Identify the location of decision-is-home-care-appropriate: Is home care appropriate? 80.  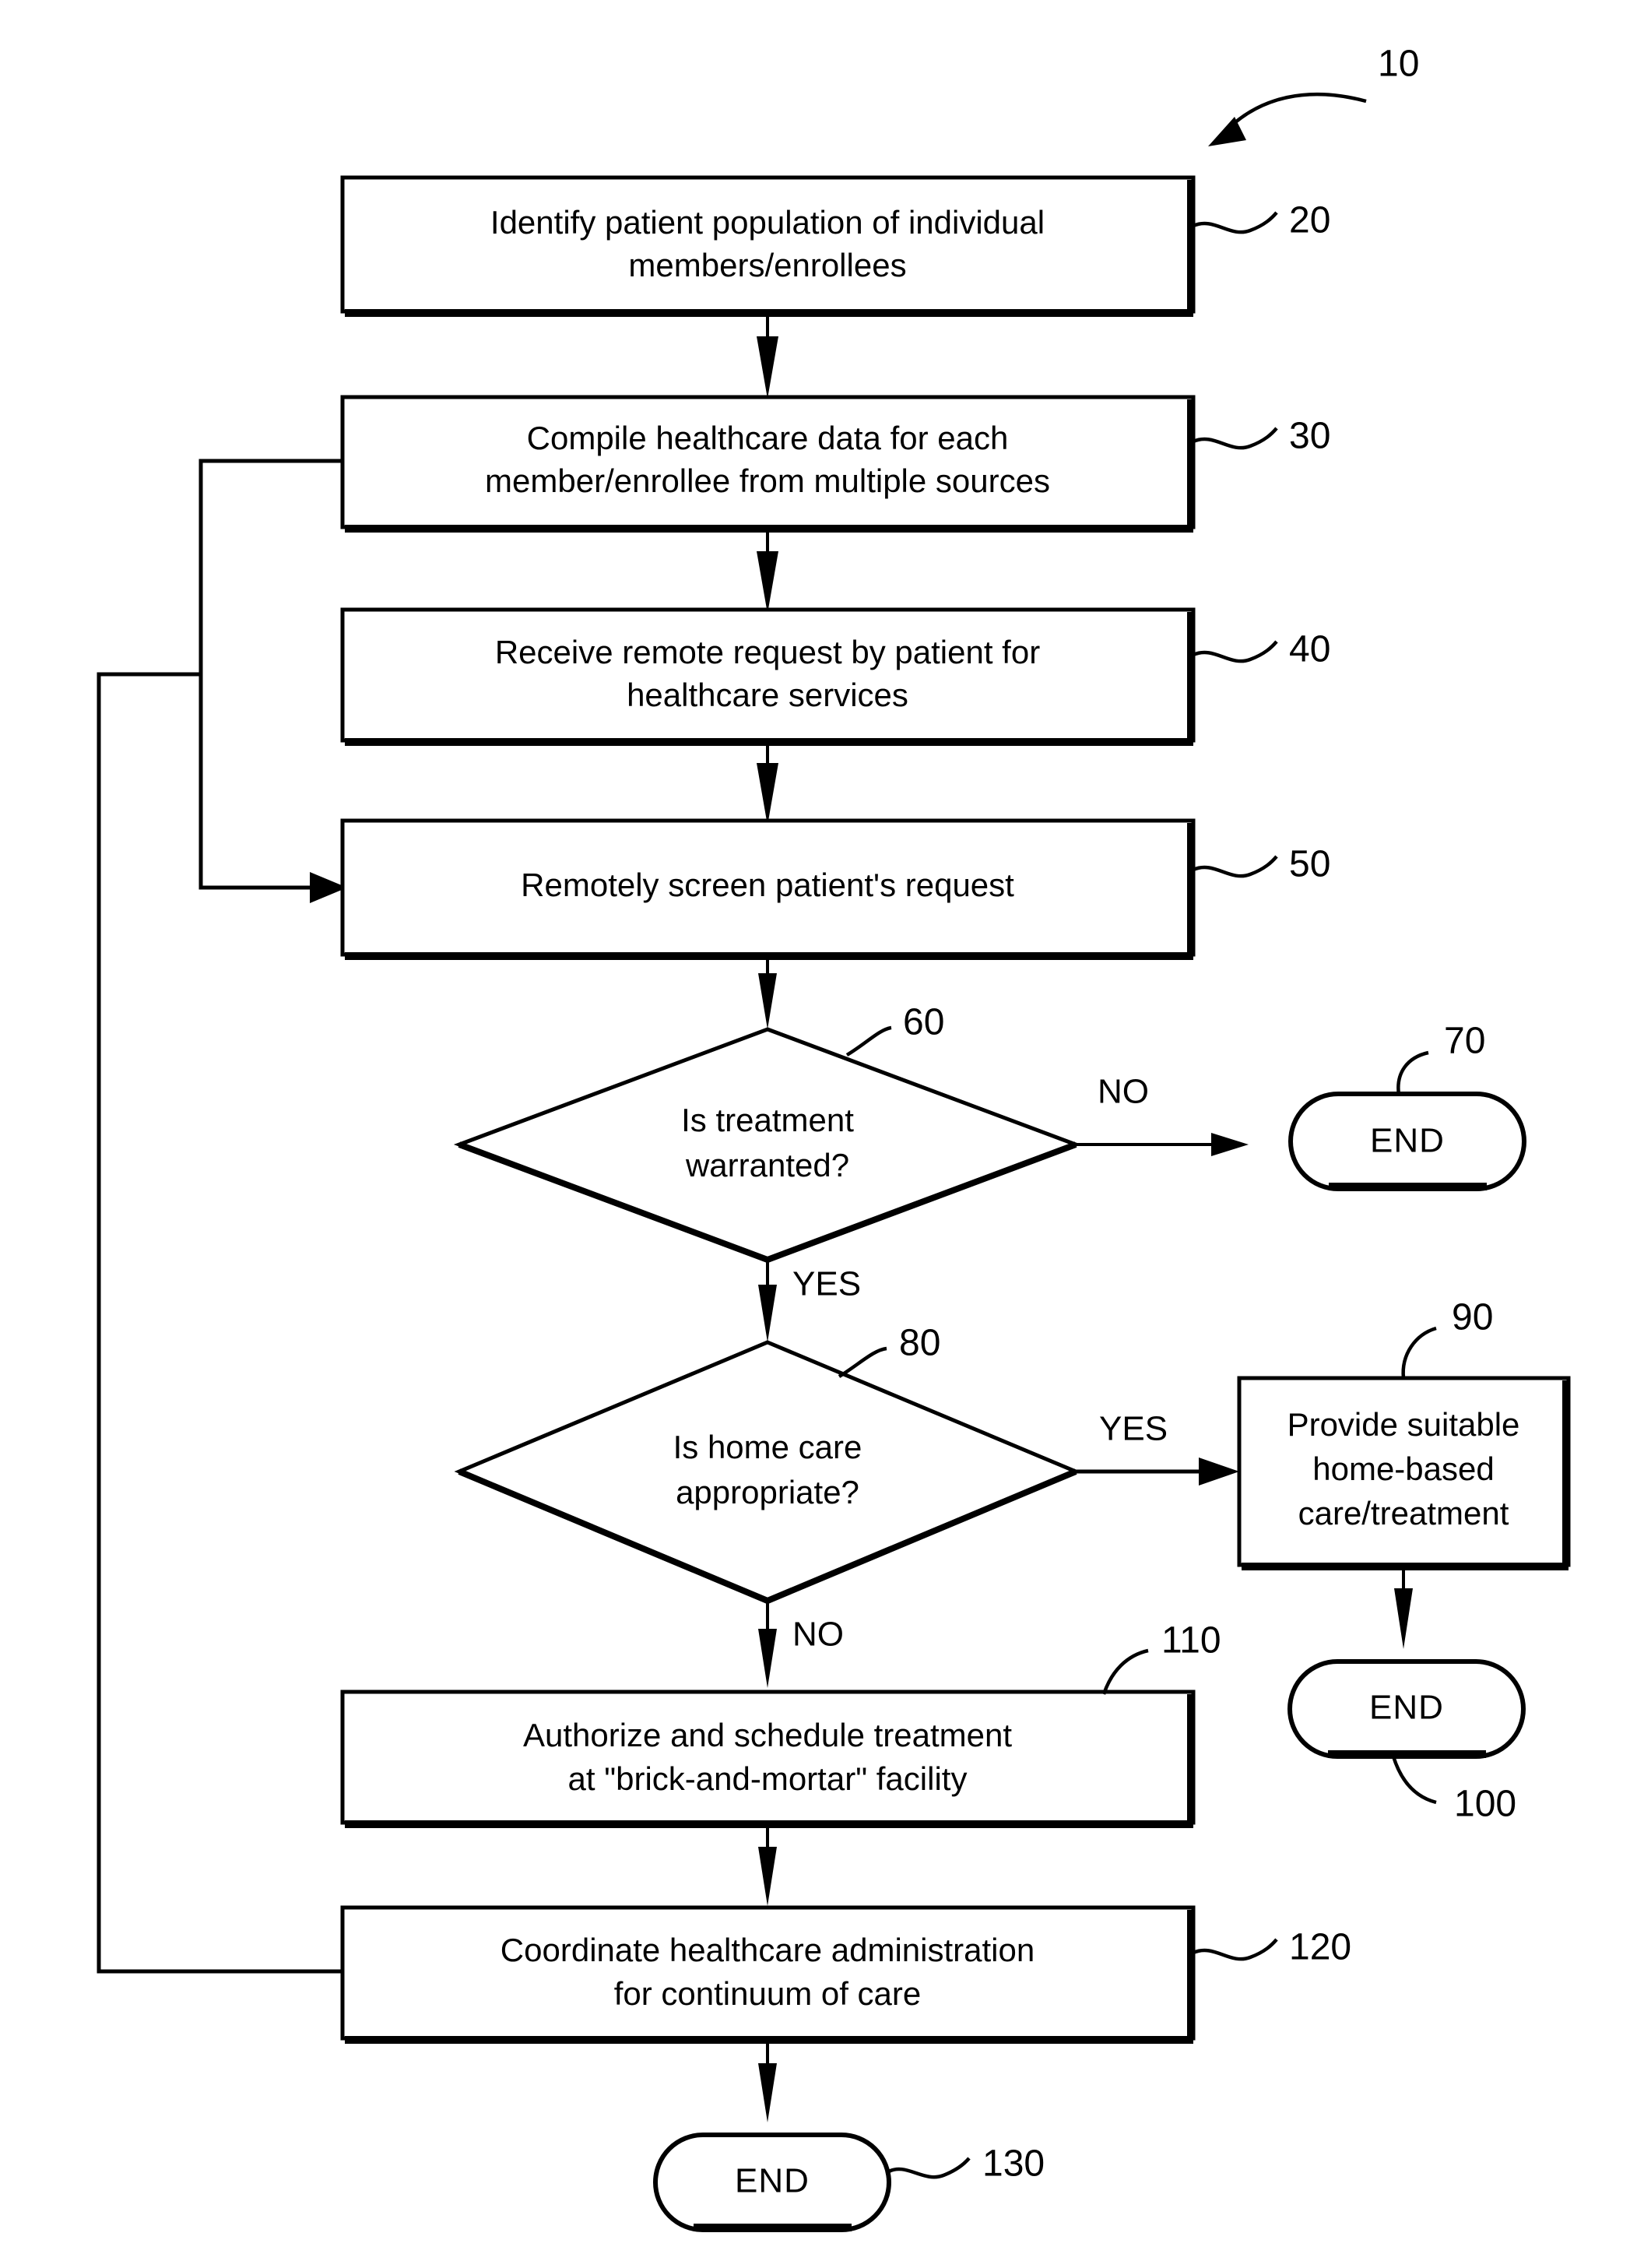
(767, 1463).